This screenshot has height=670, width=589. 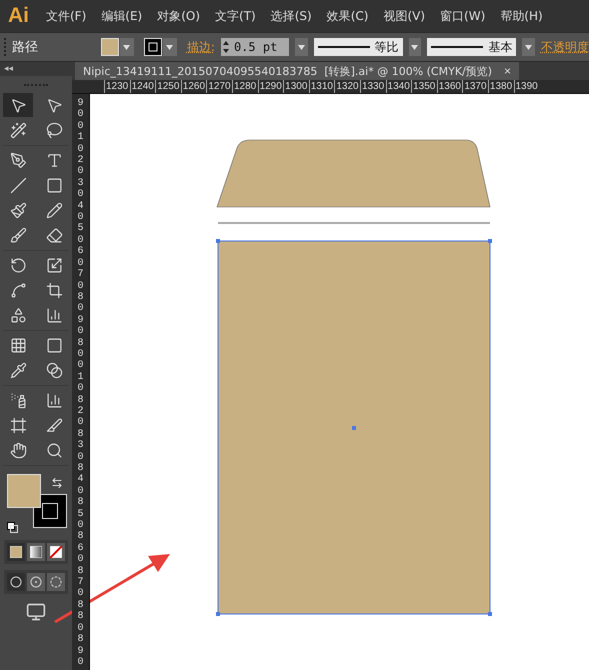 What do you see at coordinates (471, 47) in the screenshot?
I see `brush-select: 基本` at bounding box center [471, 47].